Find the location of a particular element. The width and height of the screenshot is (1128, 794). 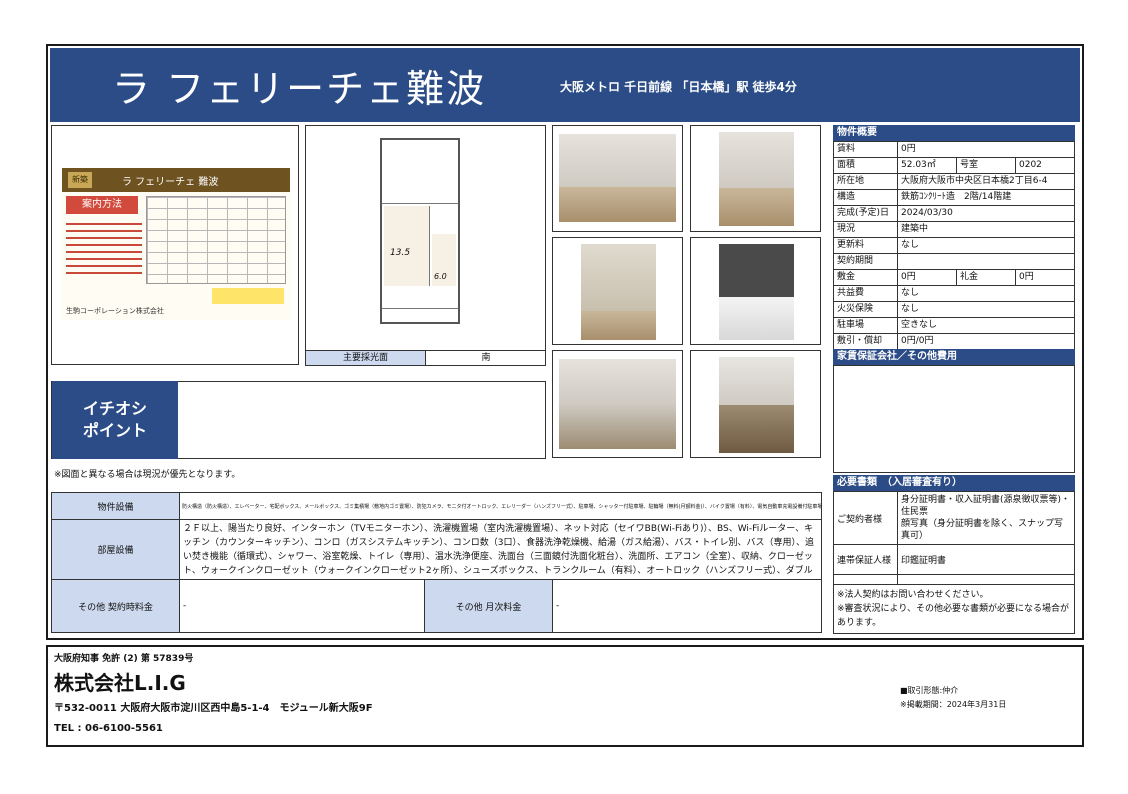

recommend-label: イチオシ ポイント is located at coordinates (115, 420).